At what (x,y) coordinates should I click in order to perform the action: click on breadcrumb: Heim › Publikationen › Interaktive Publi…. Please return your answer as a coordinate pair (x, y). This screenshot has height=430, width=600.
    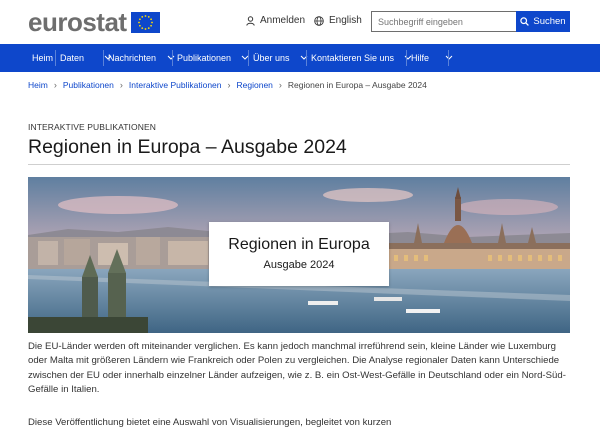
    Looking at the image, I should click on (227, 85).